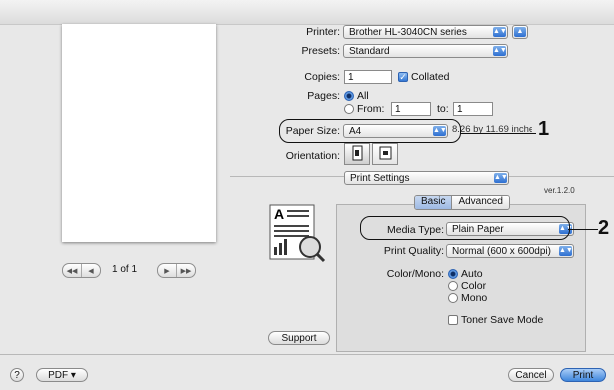  What do you see at coordinates (307, 12) in the screenshot?
I see `top-ruler` at bounding box center [307, 12].